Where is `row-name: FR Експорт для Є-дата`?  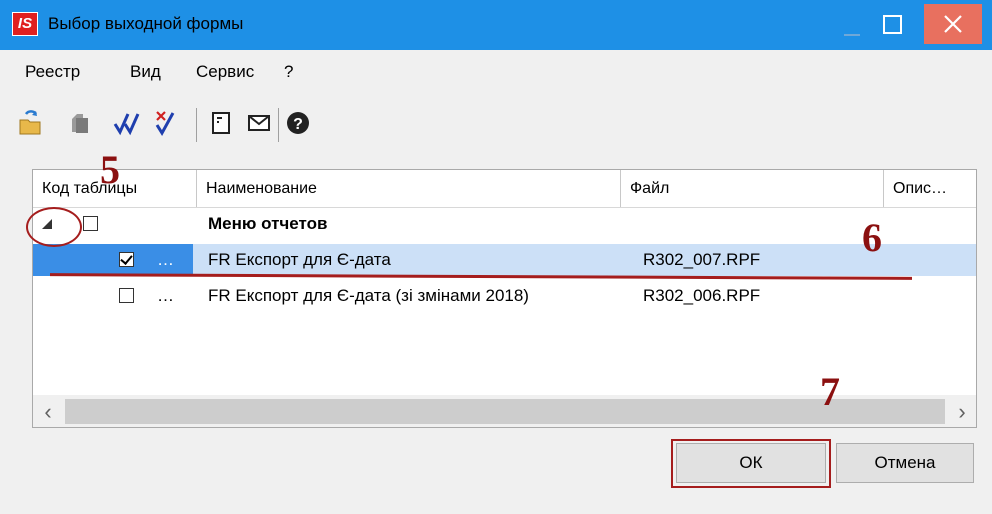
row-name: FR Експорт для Є-дата is located at coordinates (299, 259).